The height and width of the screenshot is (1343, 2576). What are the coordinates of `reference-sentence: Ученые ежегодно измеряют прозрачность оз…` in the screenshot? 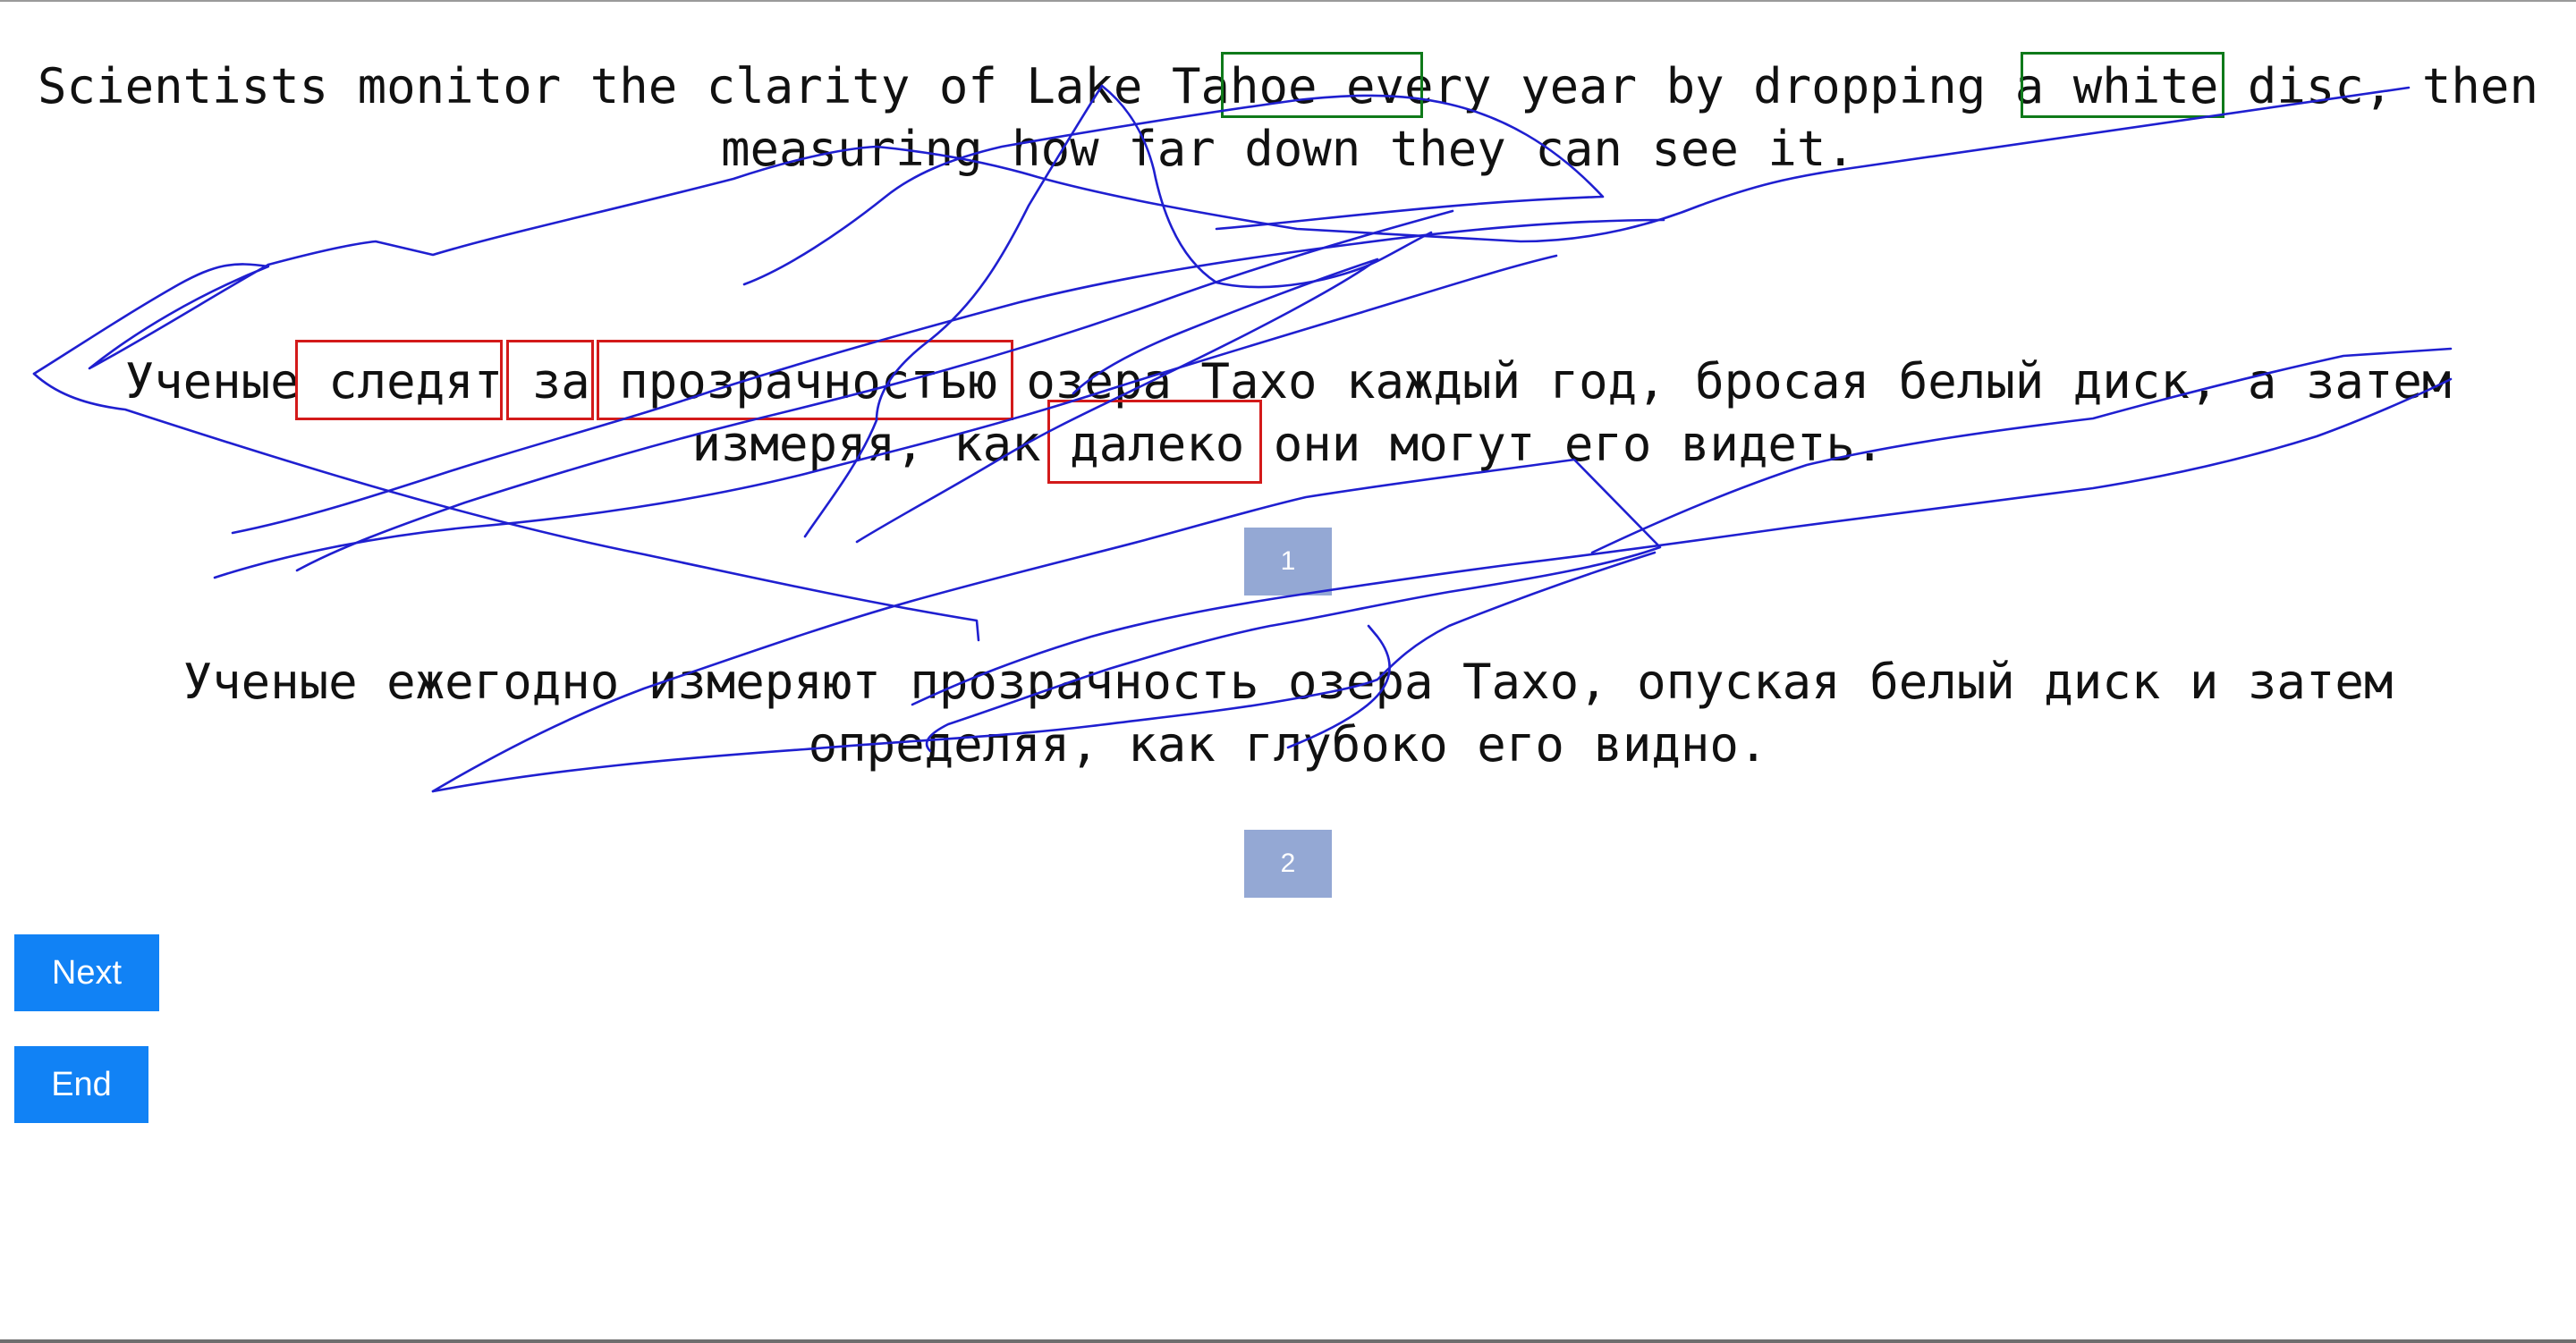 It's located at (1288, 714).